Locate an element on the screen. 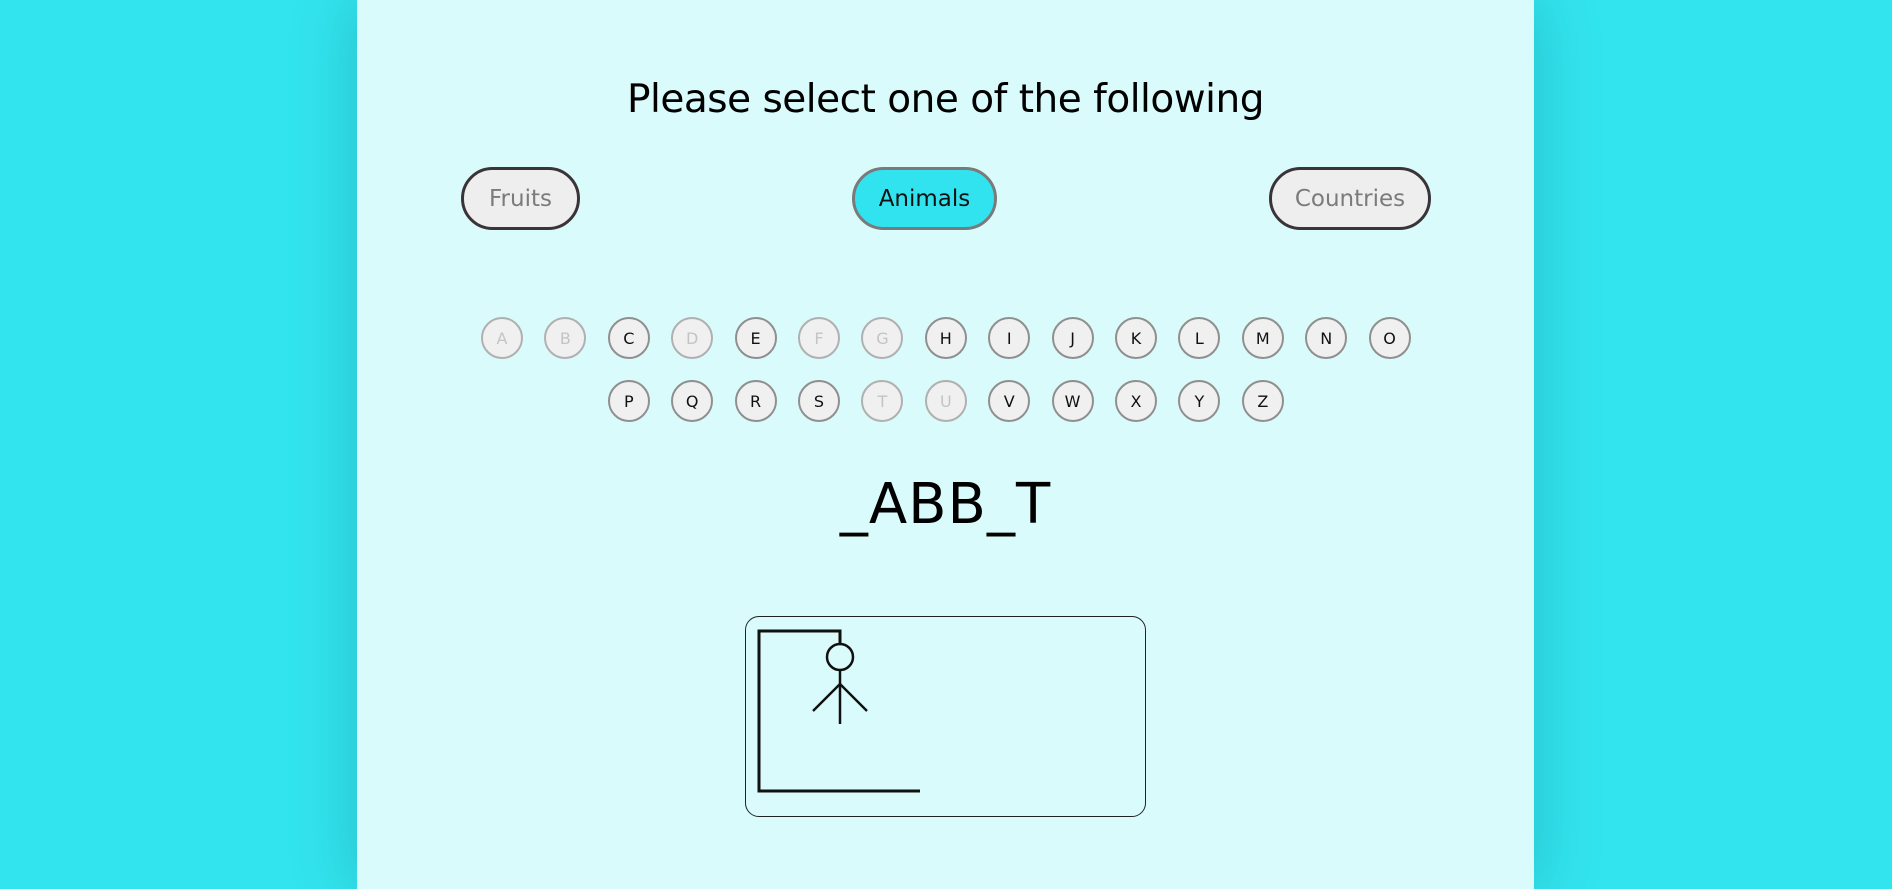 This screenshot has height=889, width=1892. letter-button-d: D is located at coordinates (692, 338).